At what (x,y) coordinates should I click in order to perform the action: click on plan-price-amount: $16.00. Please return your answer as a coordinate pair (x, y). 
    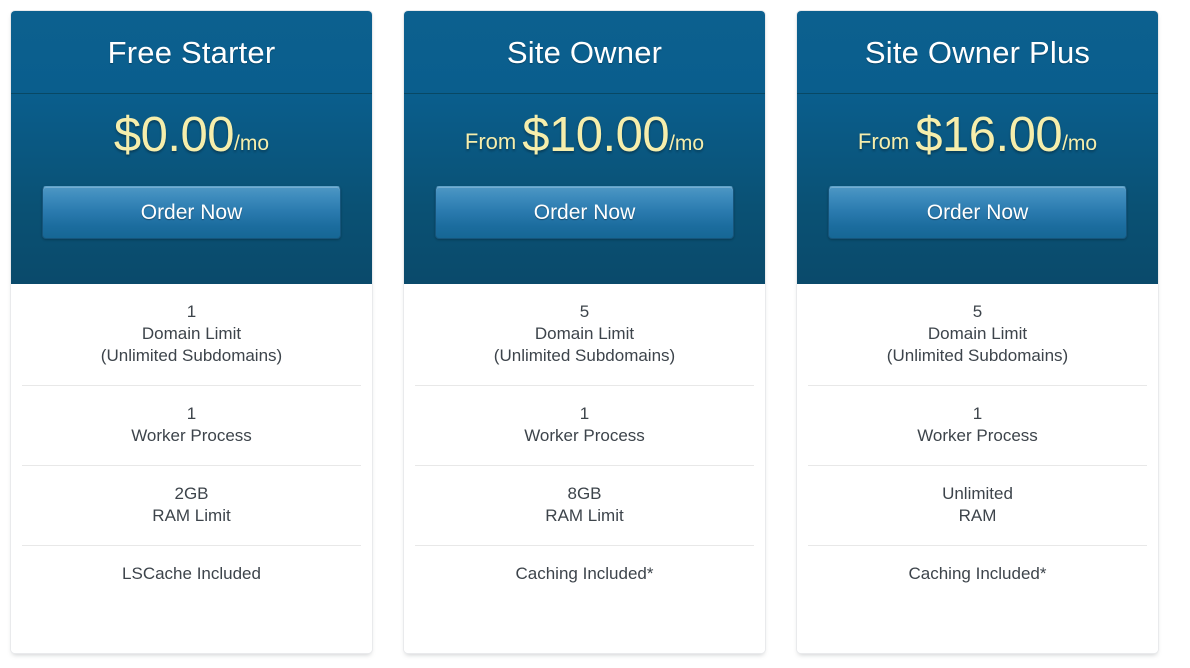
    Looking at the image, I should click on (989, 135).